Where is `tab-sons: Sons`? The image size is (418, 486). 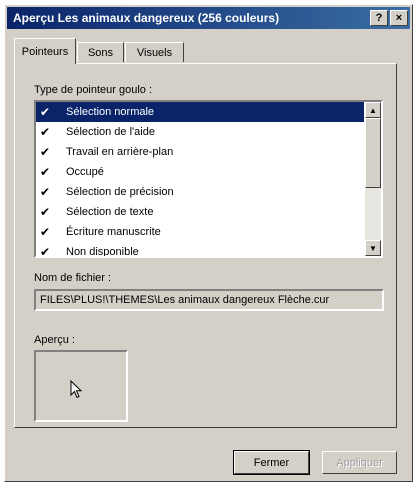 tab-sons: Sons is located at coordinates (100, 52).